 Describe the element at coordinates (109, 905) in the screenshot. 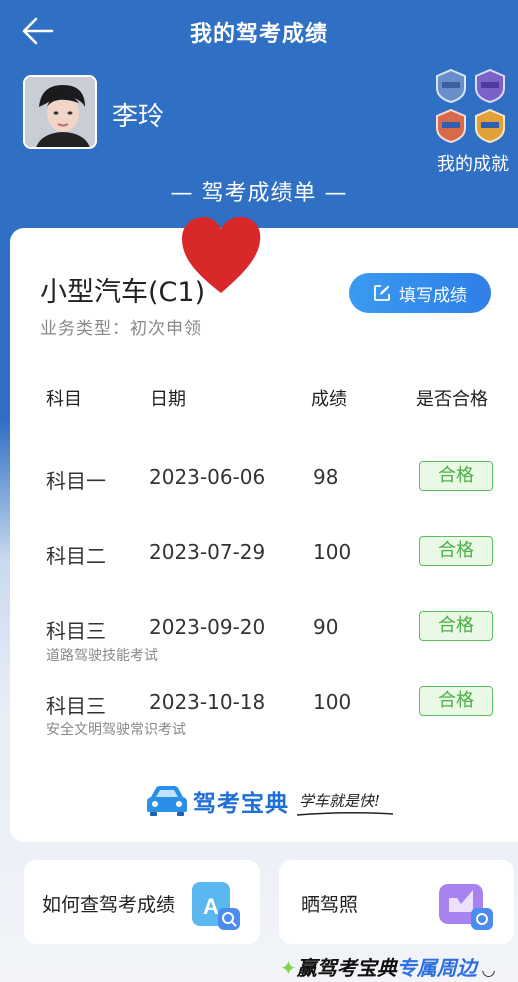

I see `how-to-check-label: 如何查驾考成绩` at that location.